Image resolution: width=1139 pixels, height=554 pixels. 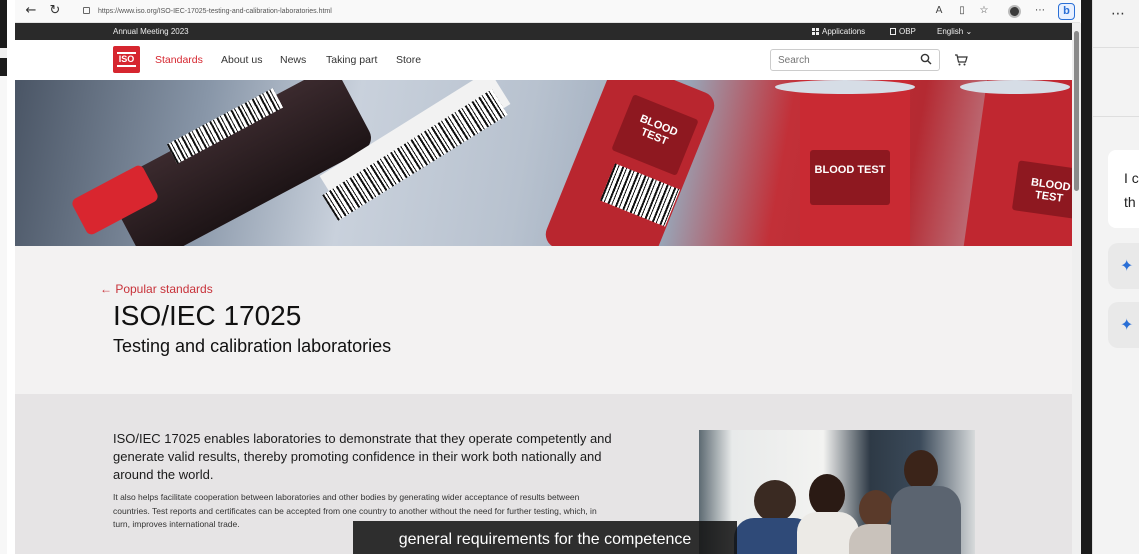 What do you see at coordinates (179, 60) in the screenshot?
I see `nav-standards: Standards` at bounding box center [179, 60].